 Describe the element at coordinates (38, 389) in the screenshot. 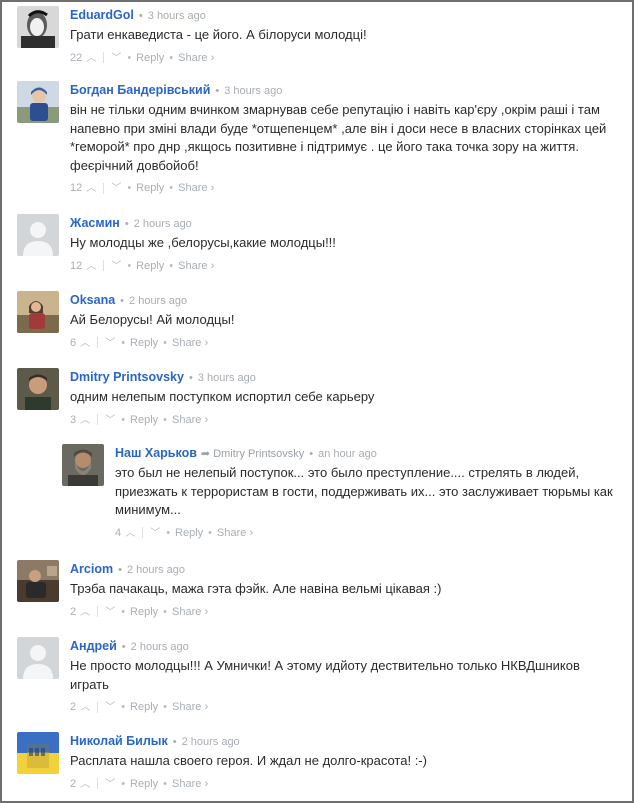

I see `man-photo-icon` at that location.